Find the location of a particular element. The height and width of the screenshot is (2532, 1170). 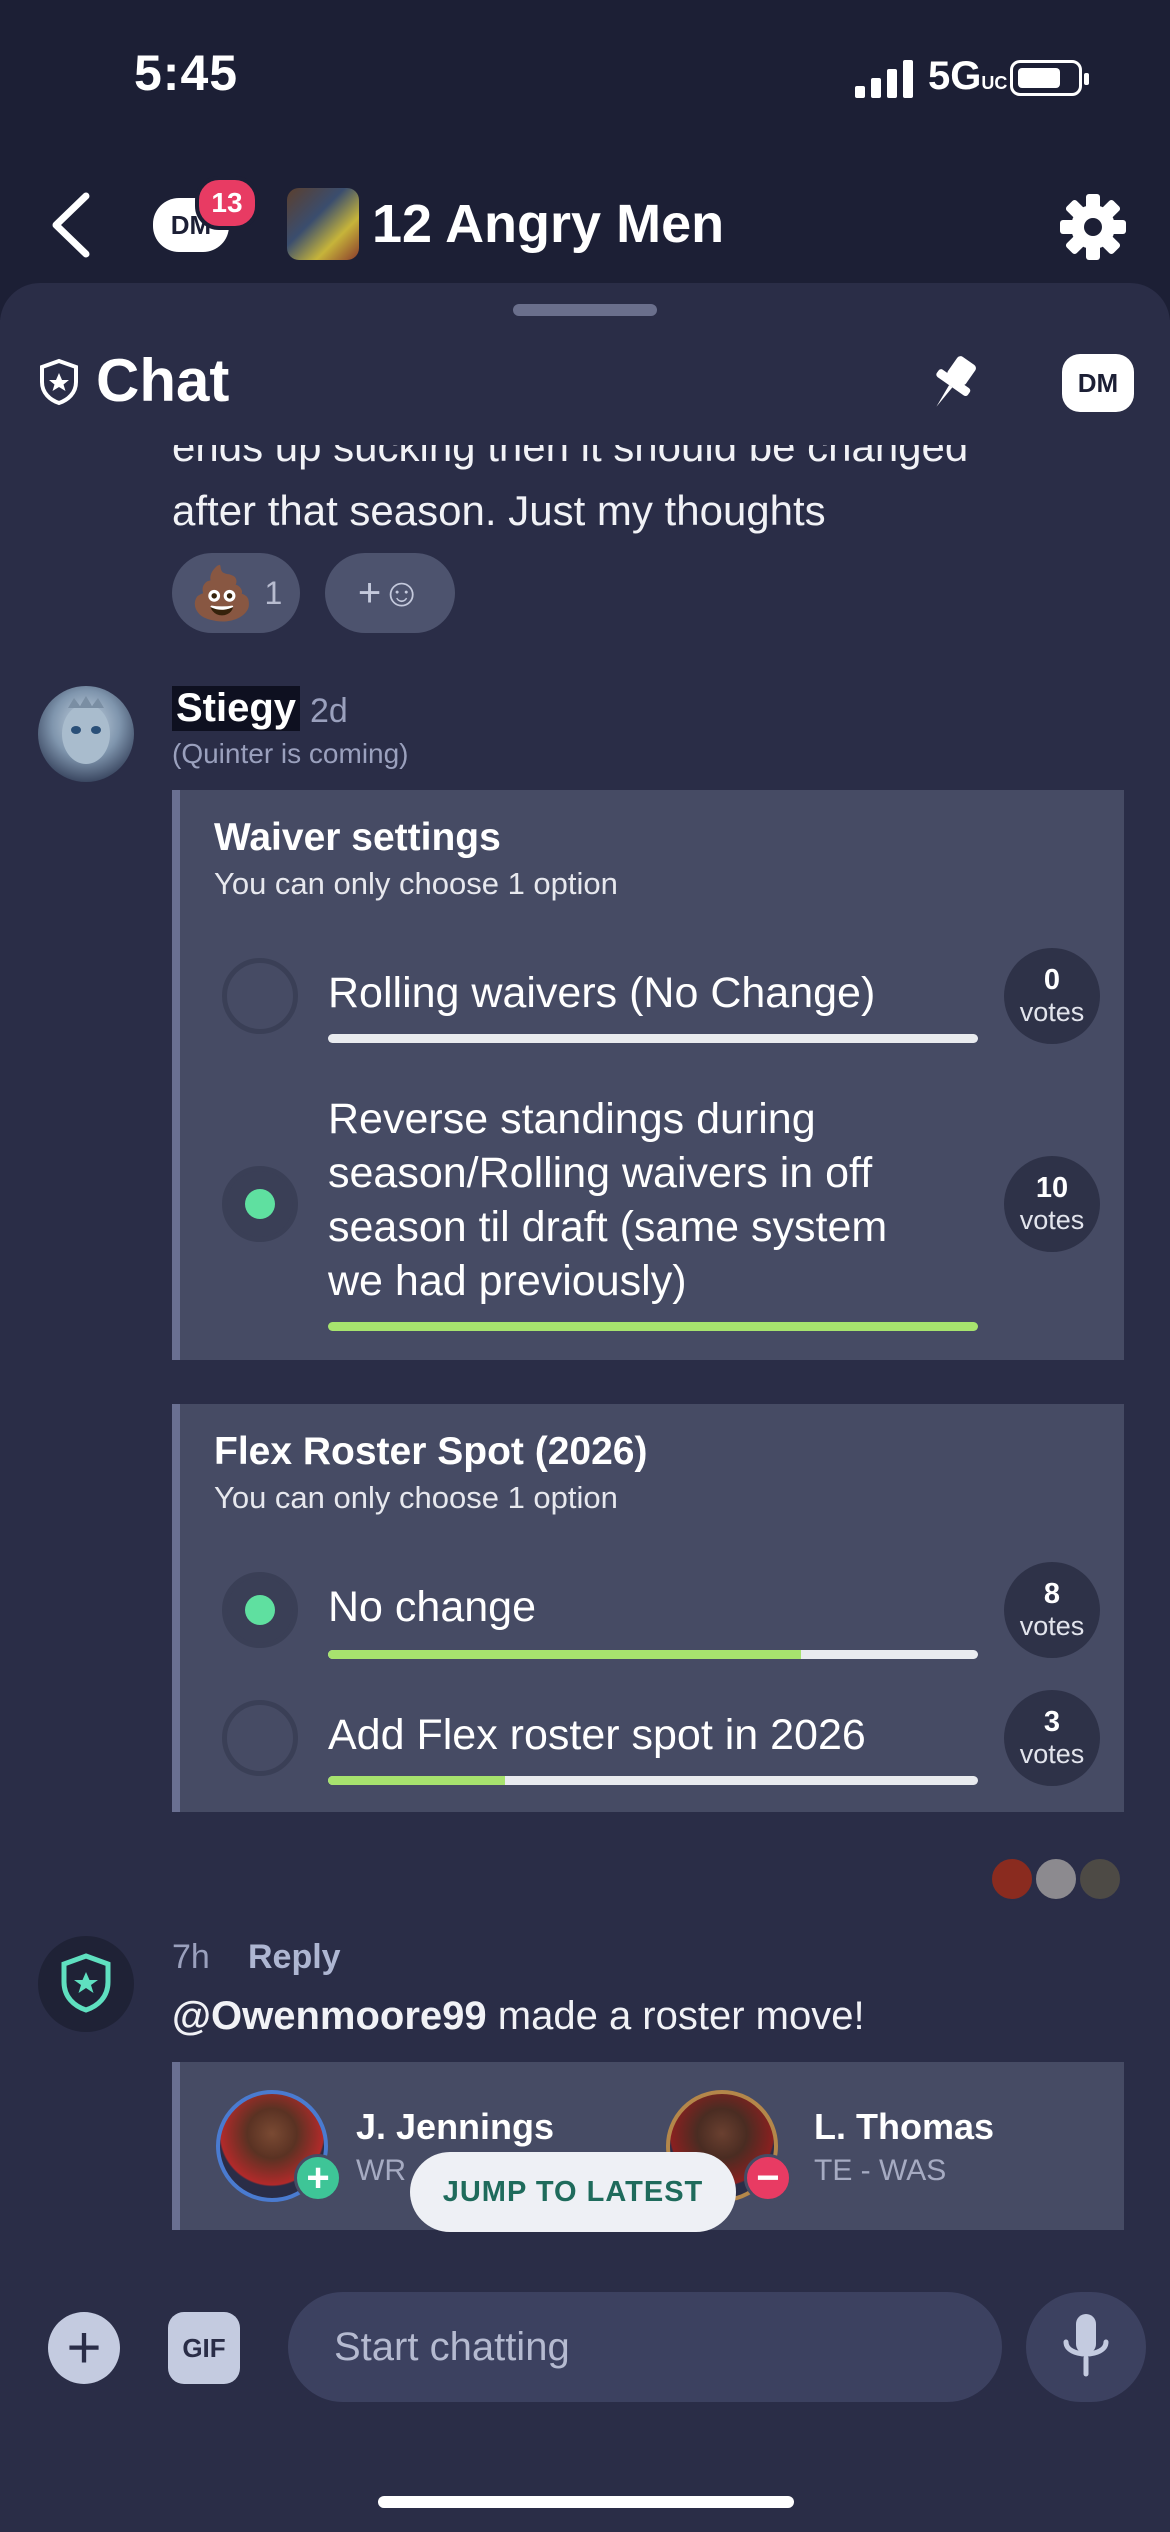

add-icon: + is located at coordinates (318, 2178).